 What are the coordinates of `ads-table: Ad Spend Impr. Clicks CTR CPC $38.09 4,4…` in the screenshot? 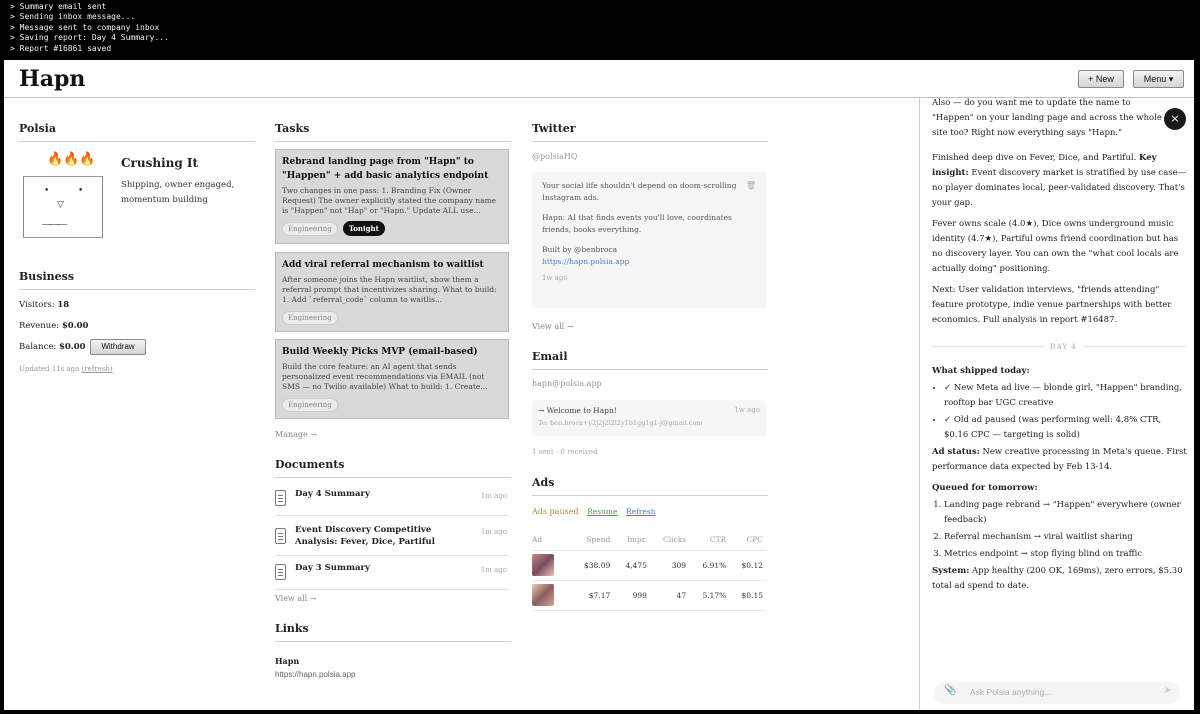 It's located at (649, 570).